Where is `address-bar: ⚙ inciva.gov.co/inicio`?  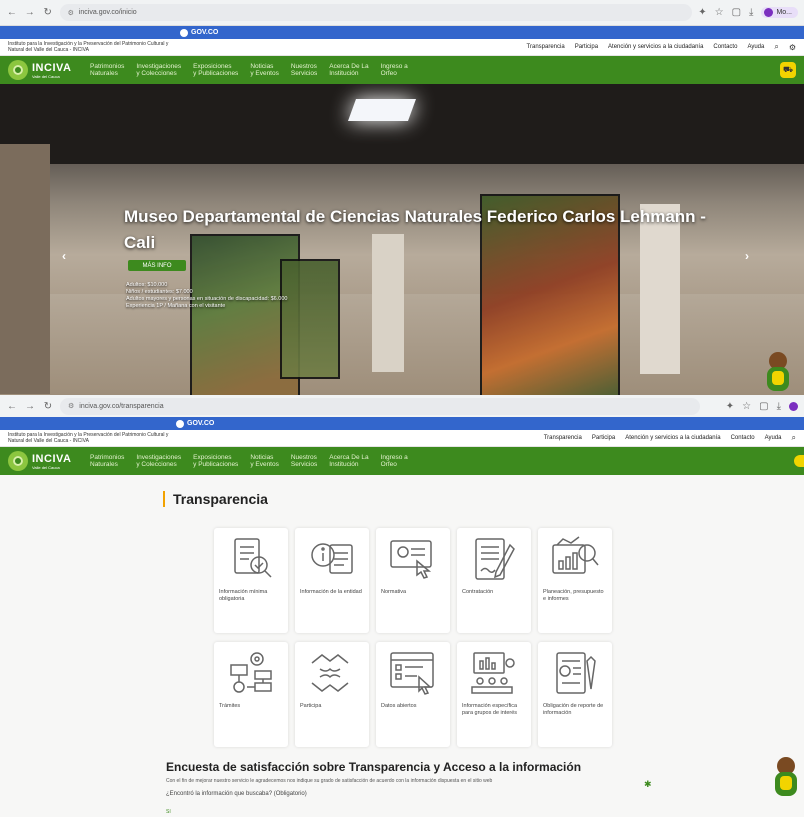 address-bar: ⚙ inciva.gov.co/inicio is located at coordinates (376, 12).